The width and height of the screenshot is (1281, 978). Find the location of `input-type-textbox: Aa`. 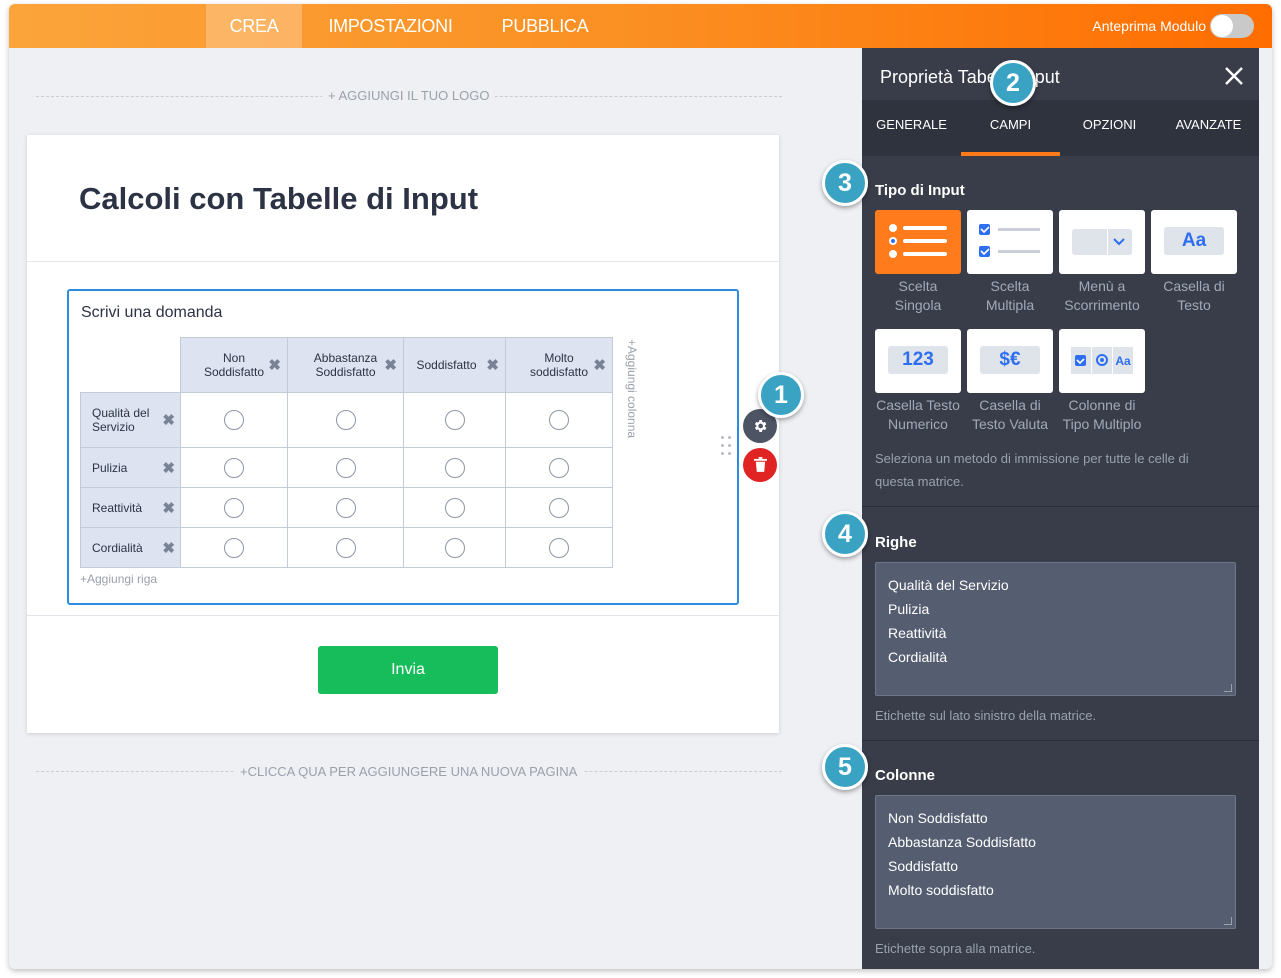

input-type-textbox: Aa is located at coordinates (1194, 242).